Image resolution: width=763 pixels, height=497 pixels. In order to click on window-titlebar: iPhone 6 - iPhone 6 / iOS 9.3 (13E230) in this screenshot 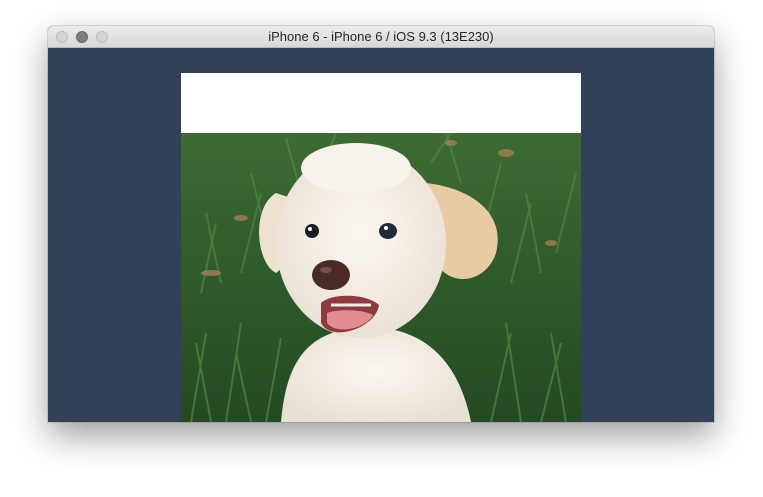, I will do `click(381, 37)`.